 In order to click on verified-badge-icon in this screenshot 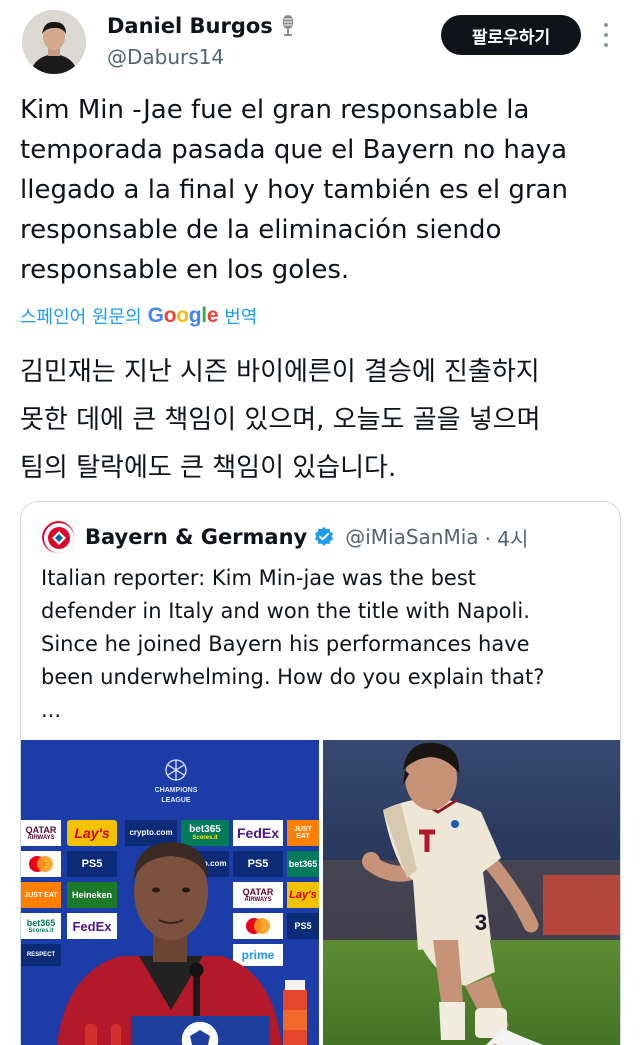, I will do `click(324, 536)`.